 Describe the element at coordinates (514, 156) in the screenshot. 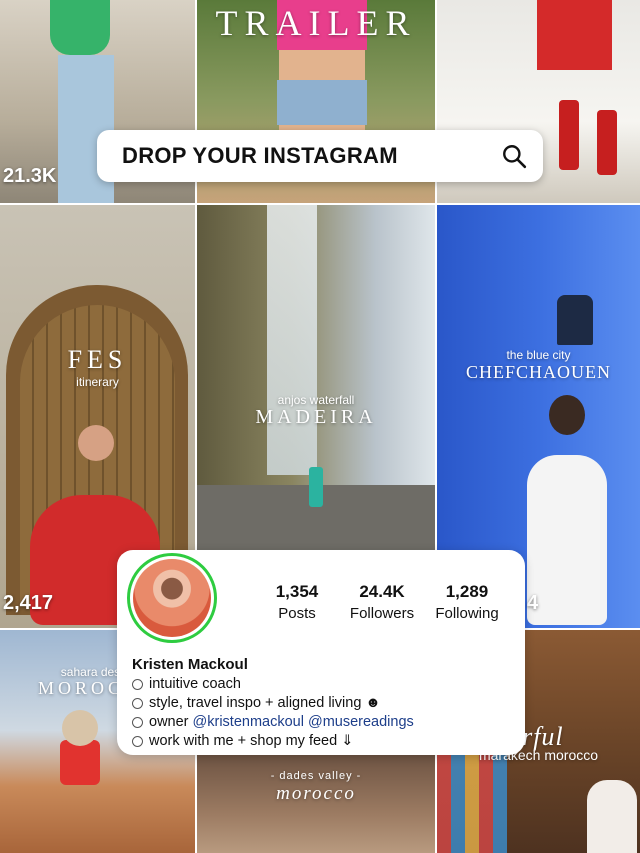

I see `search-icon` at that location.